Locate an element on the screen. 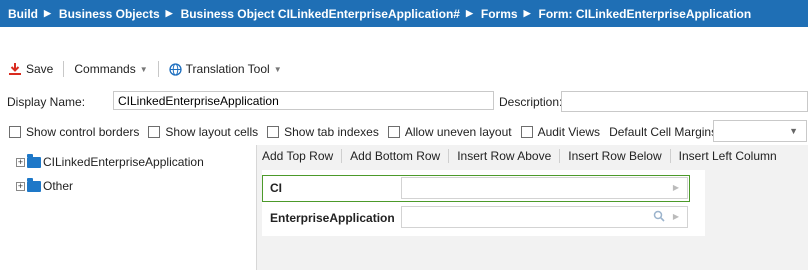 The image size is (808, 270). show-layout-cells-option: Show layout cells is located at coordinates (203, 132).